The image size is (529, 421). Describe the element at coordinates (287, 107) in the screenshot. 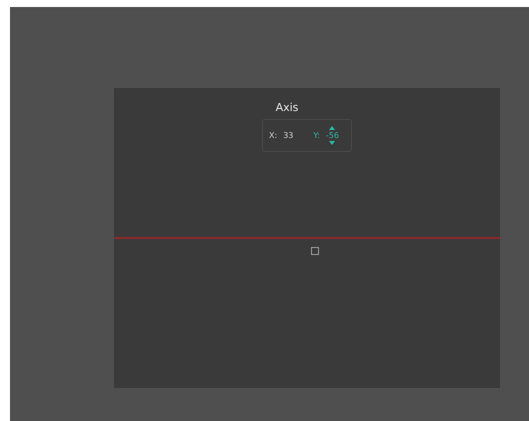

I see `panel-title: Axis` at that location.